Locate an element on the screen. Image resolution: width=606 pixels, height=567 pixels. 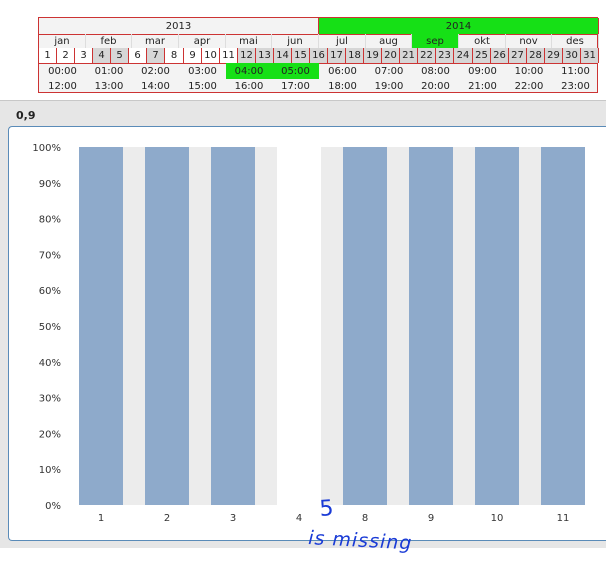
day-25: 25 is located at coordinates (482, 55).